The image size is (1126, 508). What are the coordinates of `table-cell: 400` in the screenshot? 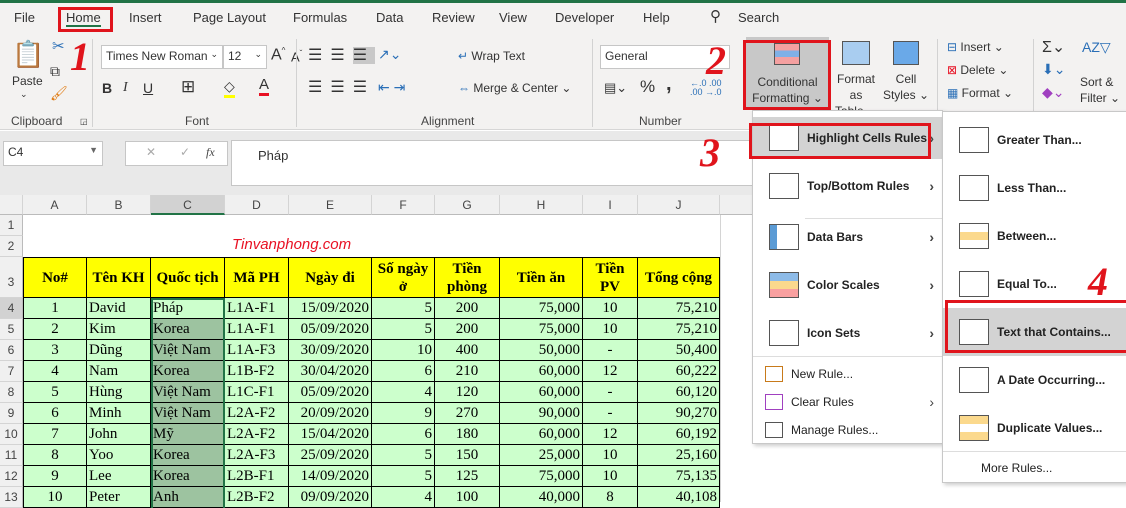 It's located at (467, 350).